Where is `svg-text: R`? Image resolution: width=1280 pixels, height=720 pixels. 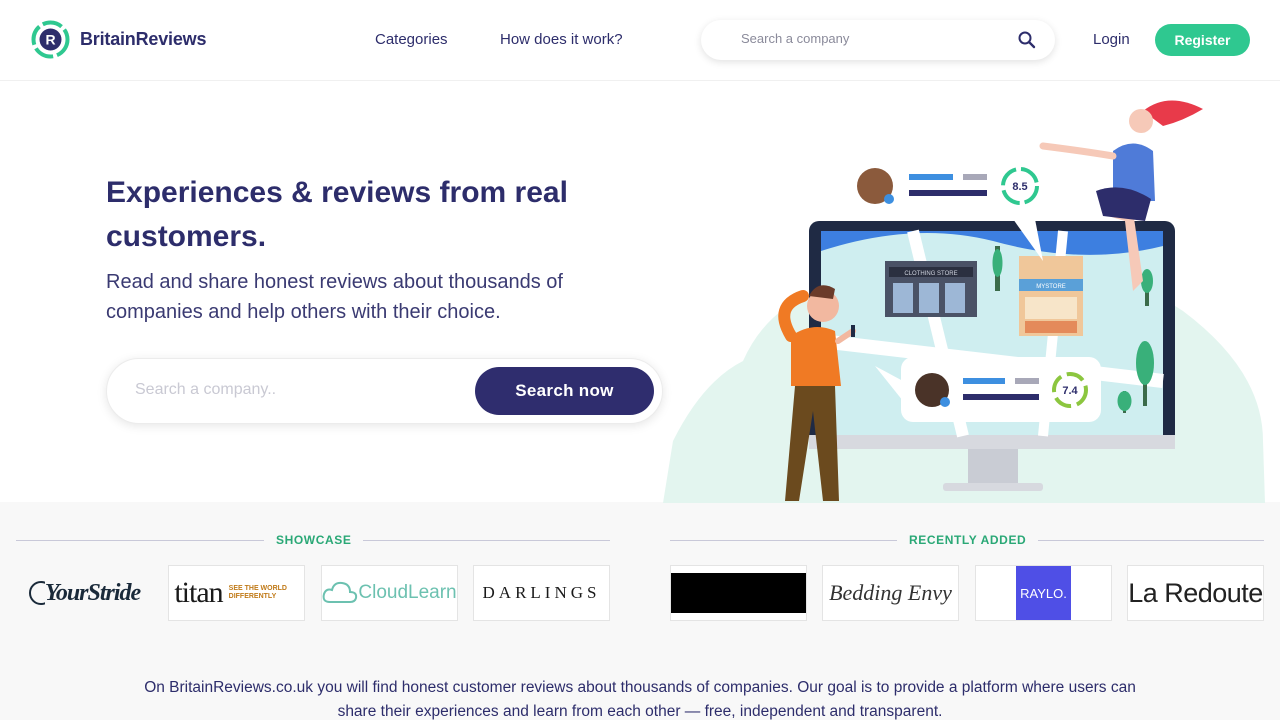
svg-text: R is located at coordinates (50, 40).